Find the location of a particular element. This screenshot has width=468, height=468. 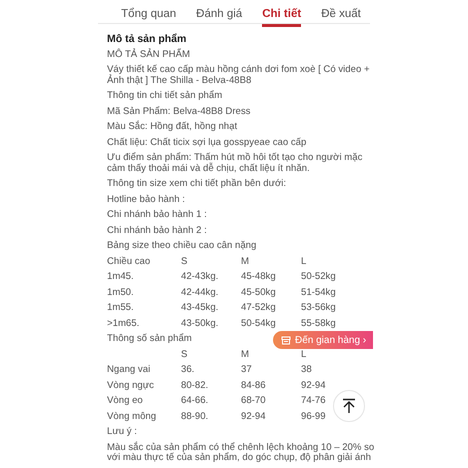

table-cell: 50-52kg is located at coordinates (318, 277).